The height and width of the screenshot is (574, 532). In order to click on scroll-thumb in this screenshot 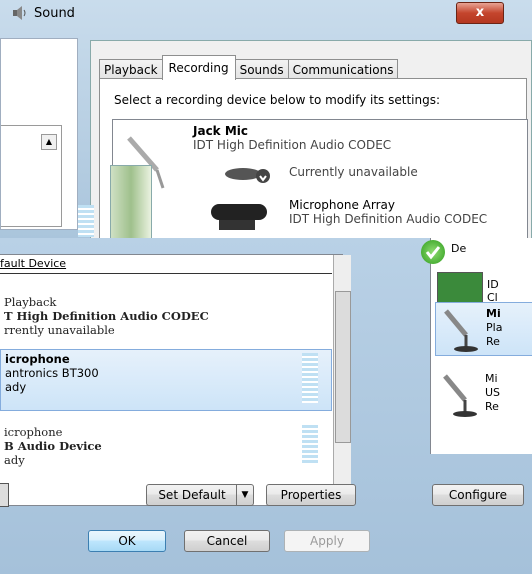, I will do `click(343, 367)`.